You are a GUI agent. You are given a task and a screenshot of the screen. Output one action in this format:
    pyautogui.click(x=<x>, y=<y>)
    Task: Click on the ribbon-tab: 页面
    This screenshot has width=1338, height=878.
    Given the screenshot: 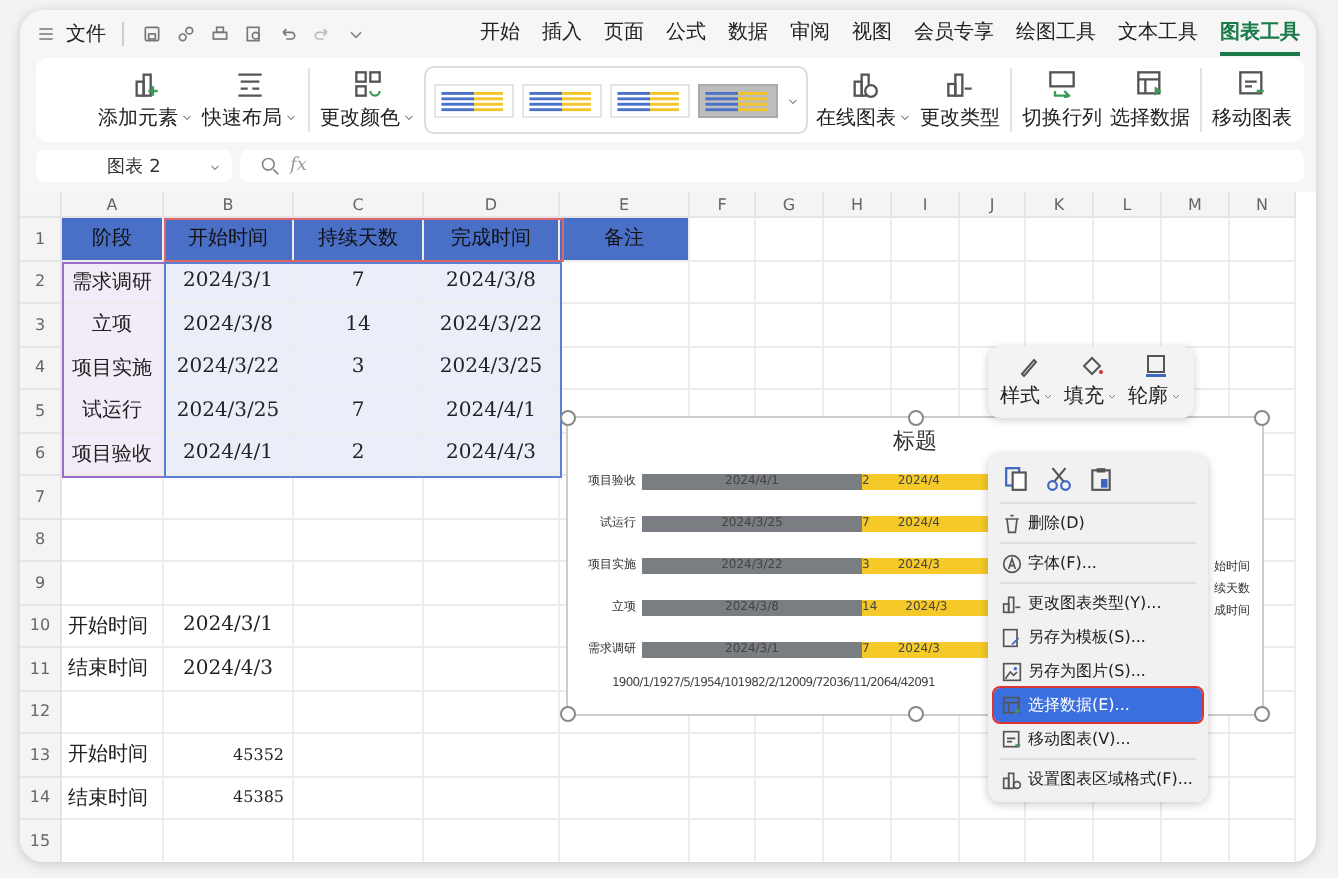 What is the action you would take?
    pyautogui.click(x=624, y=34)
    